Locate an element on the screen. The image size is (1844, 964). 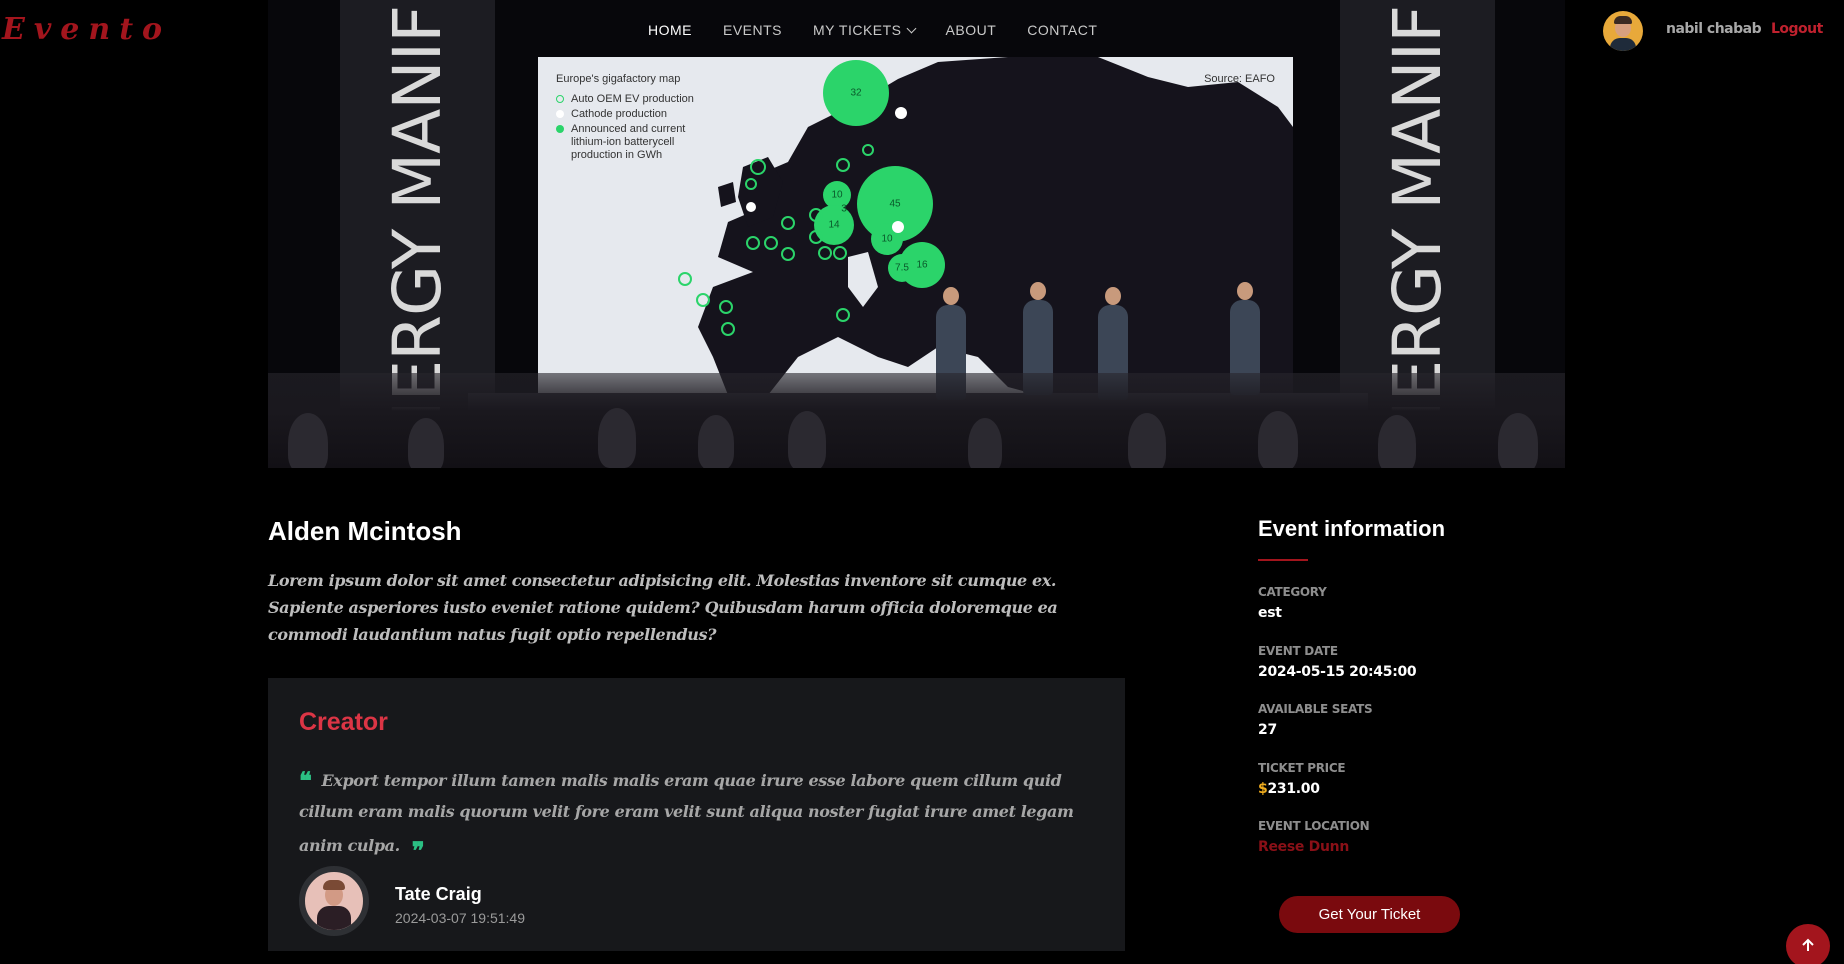
price-label: TICKET PRICE is located at coordinates (1302, 768).